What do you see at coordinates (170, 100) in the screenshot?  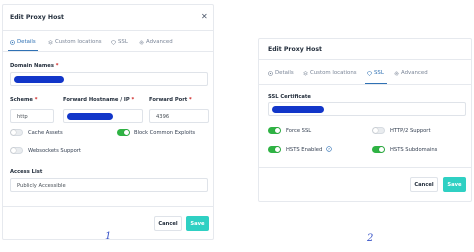 I see `forward-port-label: Forward Port *` at bounding box center [170, 100].